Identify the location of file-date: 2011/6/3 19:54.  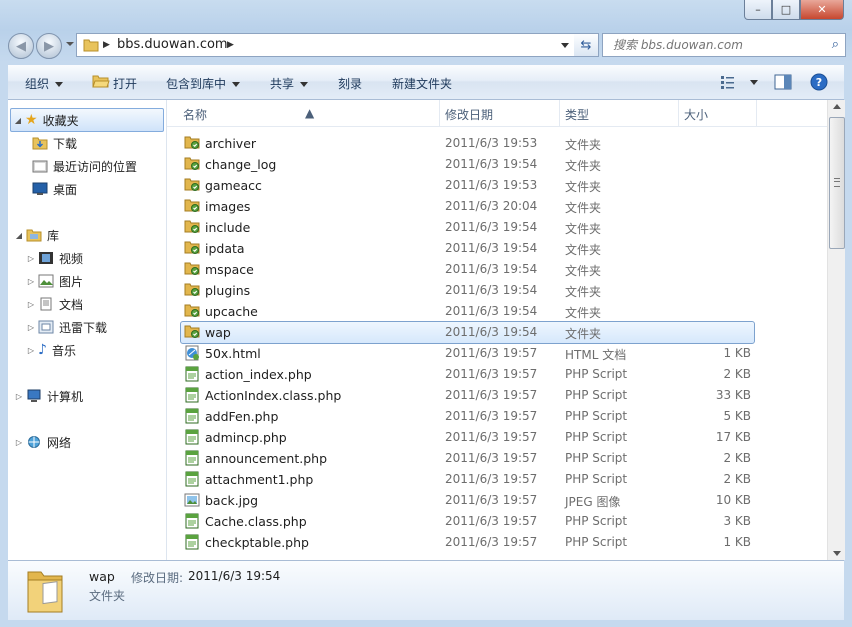
(491, 227).